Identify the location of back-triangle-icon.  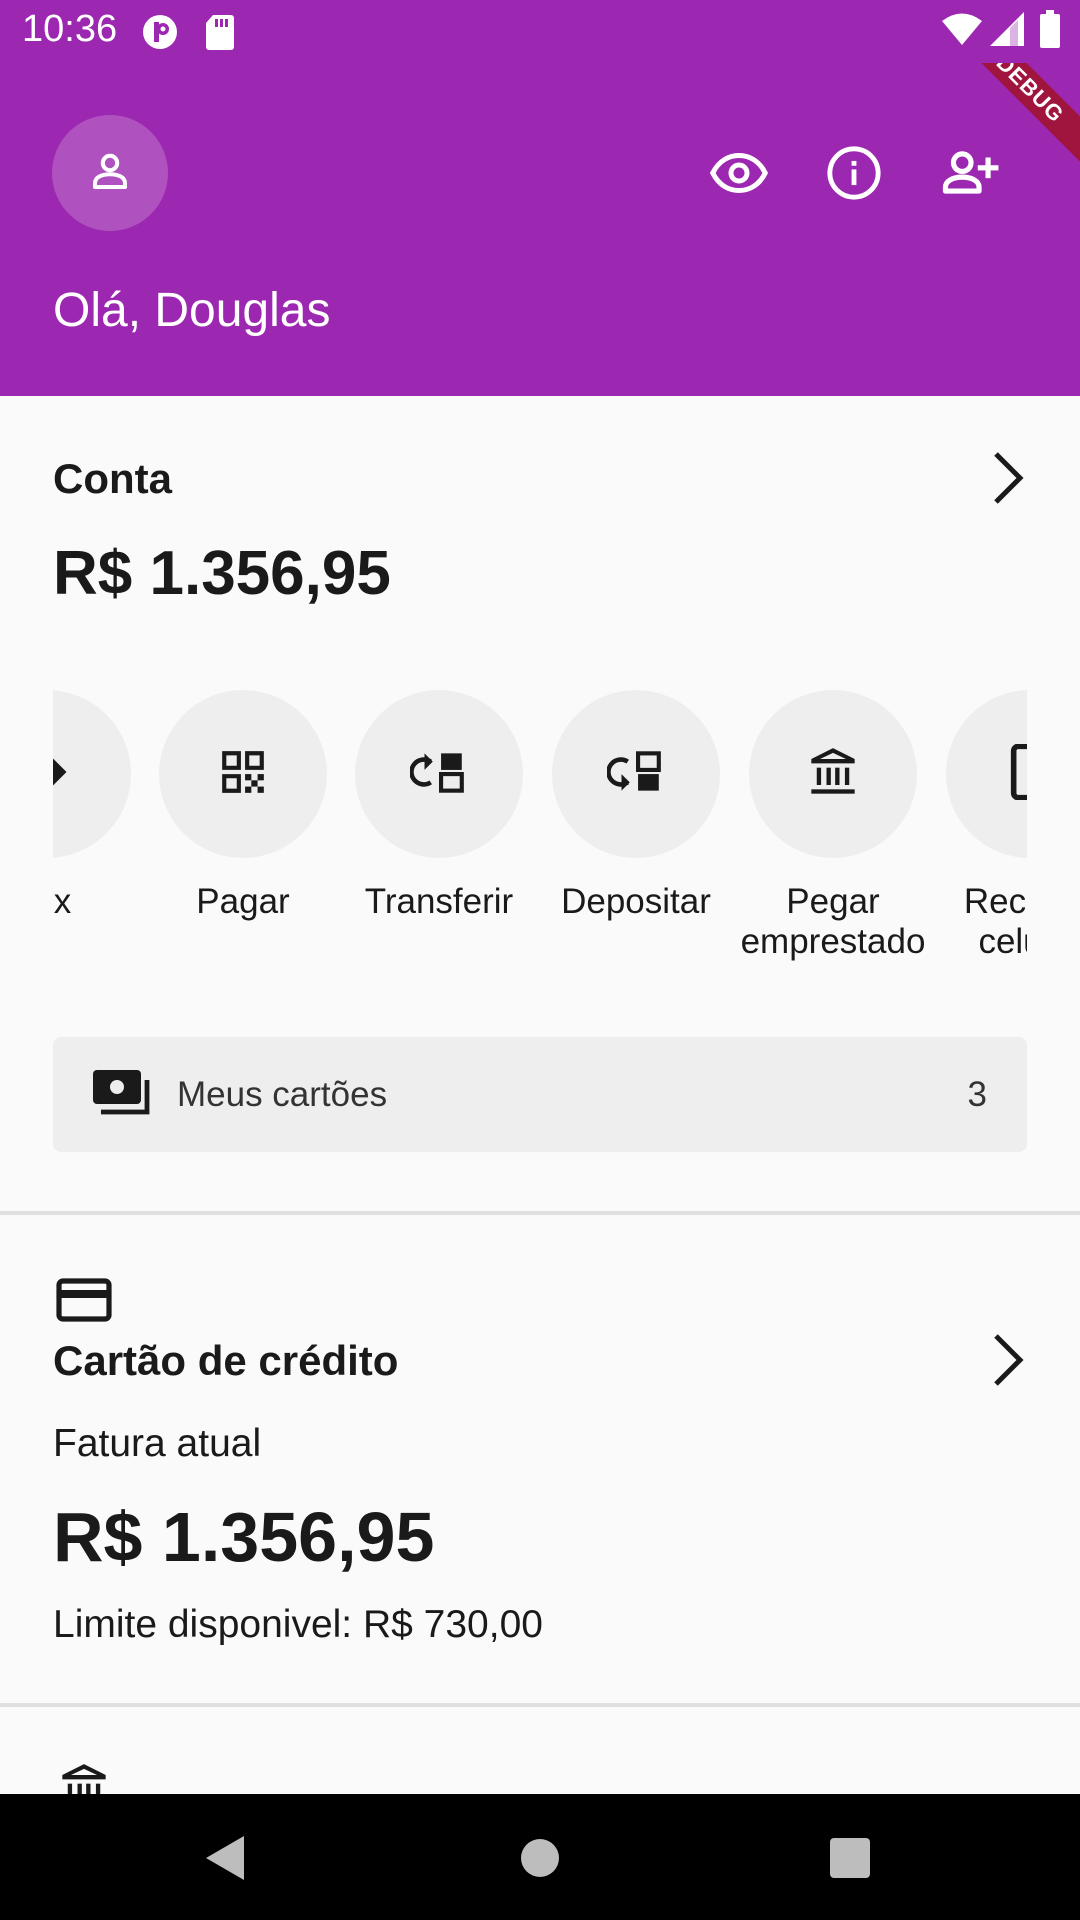
(226, 1860).